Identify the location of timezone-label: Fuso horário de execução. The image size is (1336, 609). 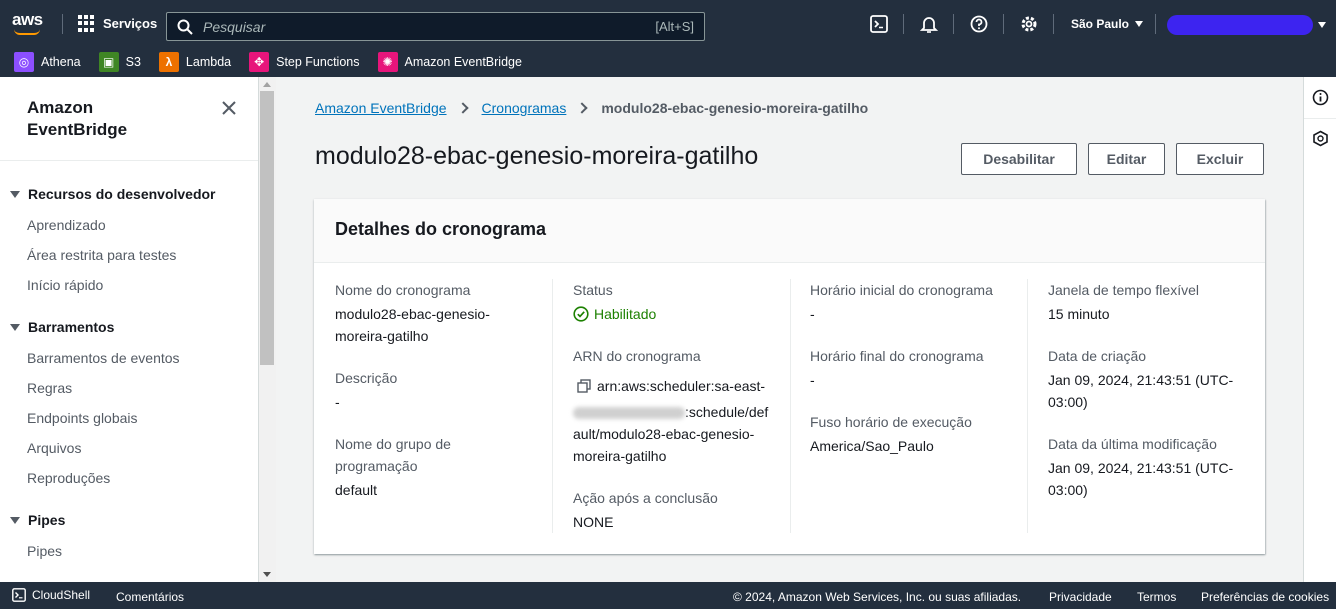
(891, 422).